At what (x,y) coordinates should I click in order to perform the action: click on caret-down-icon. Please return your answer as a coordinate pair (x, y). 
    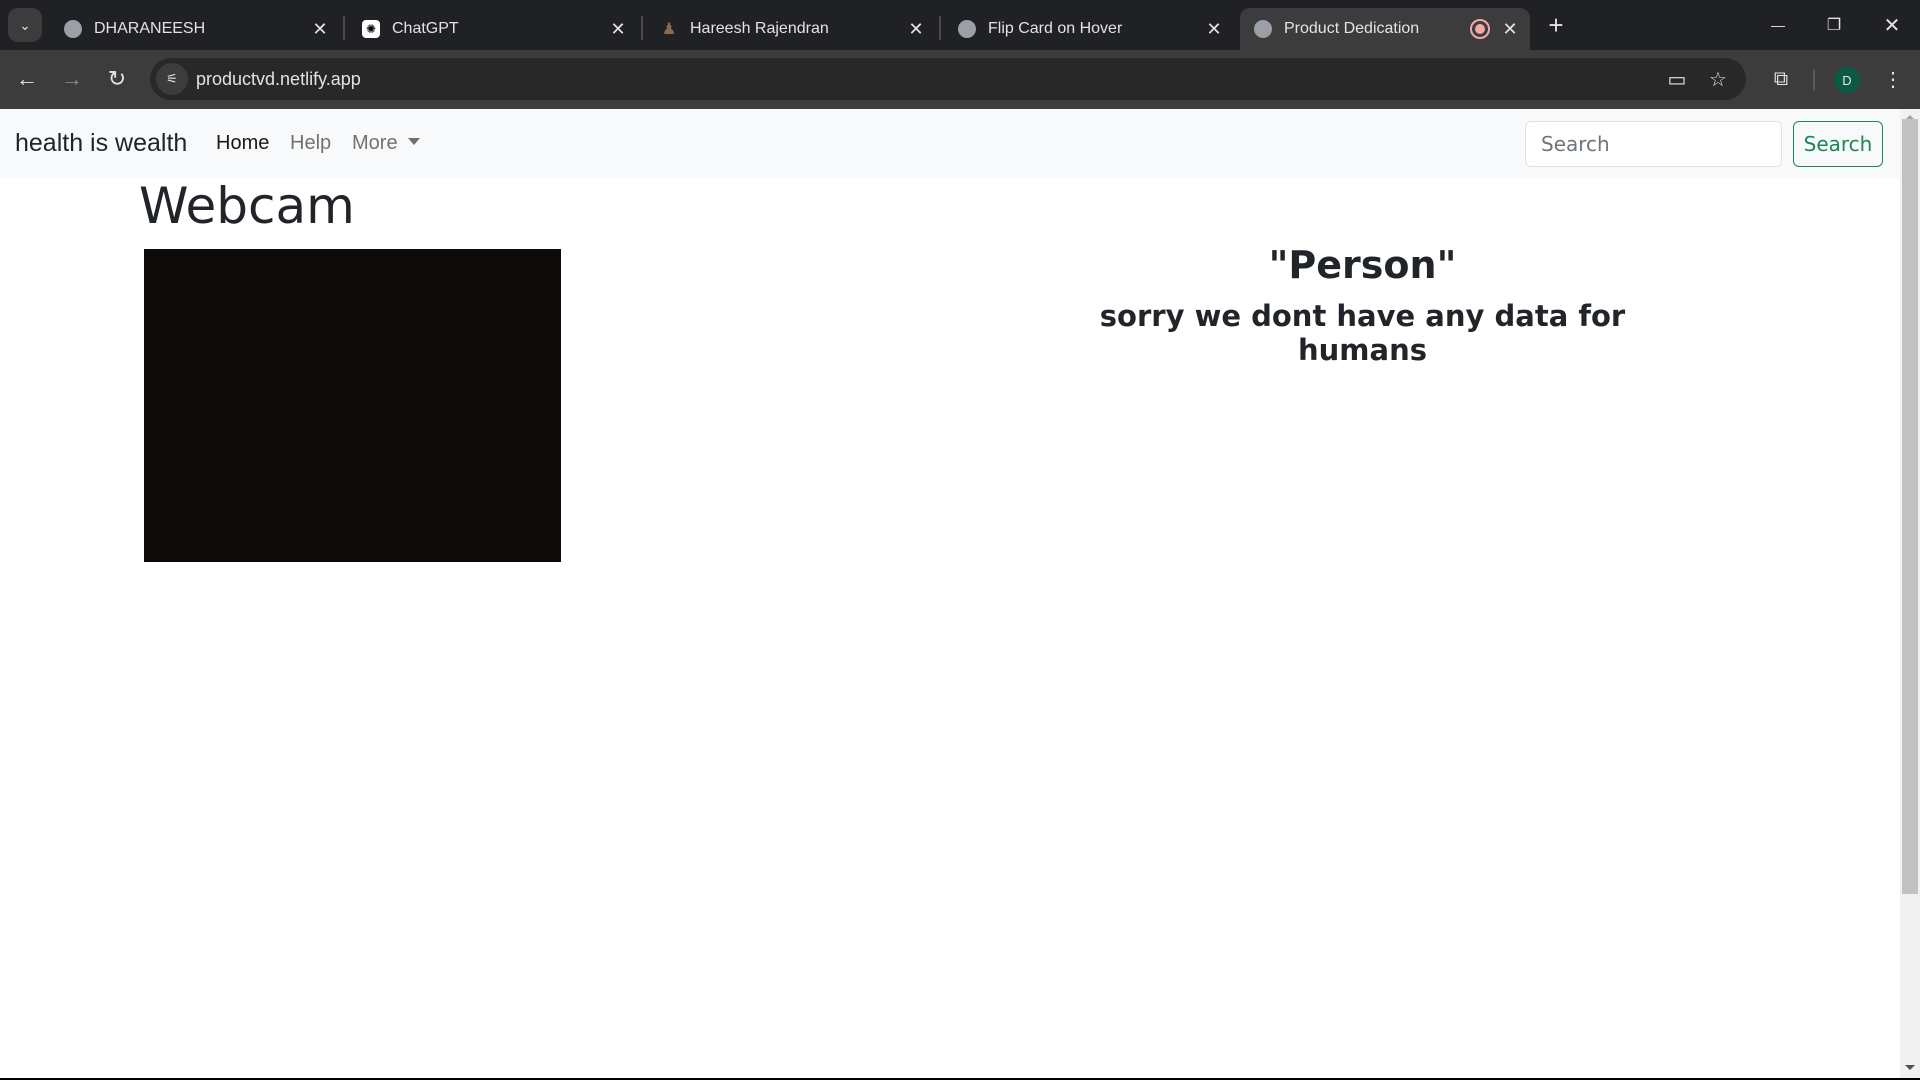
    Looking at the image, I should click on (413, 141).